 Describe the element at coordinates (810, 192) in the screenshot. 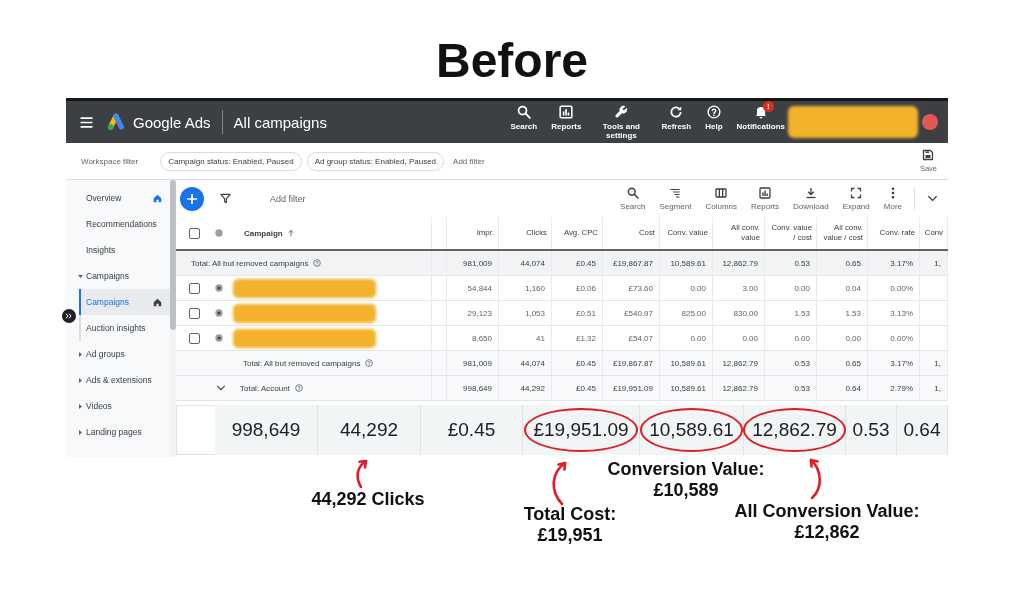

I see `download-icon` at that location.